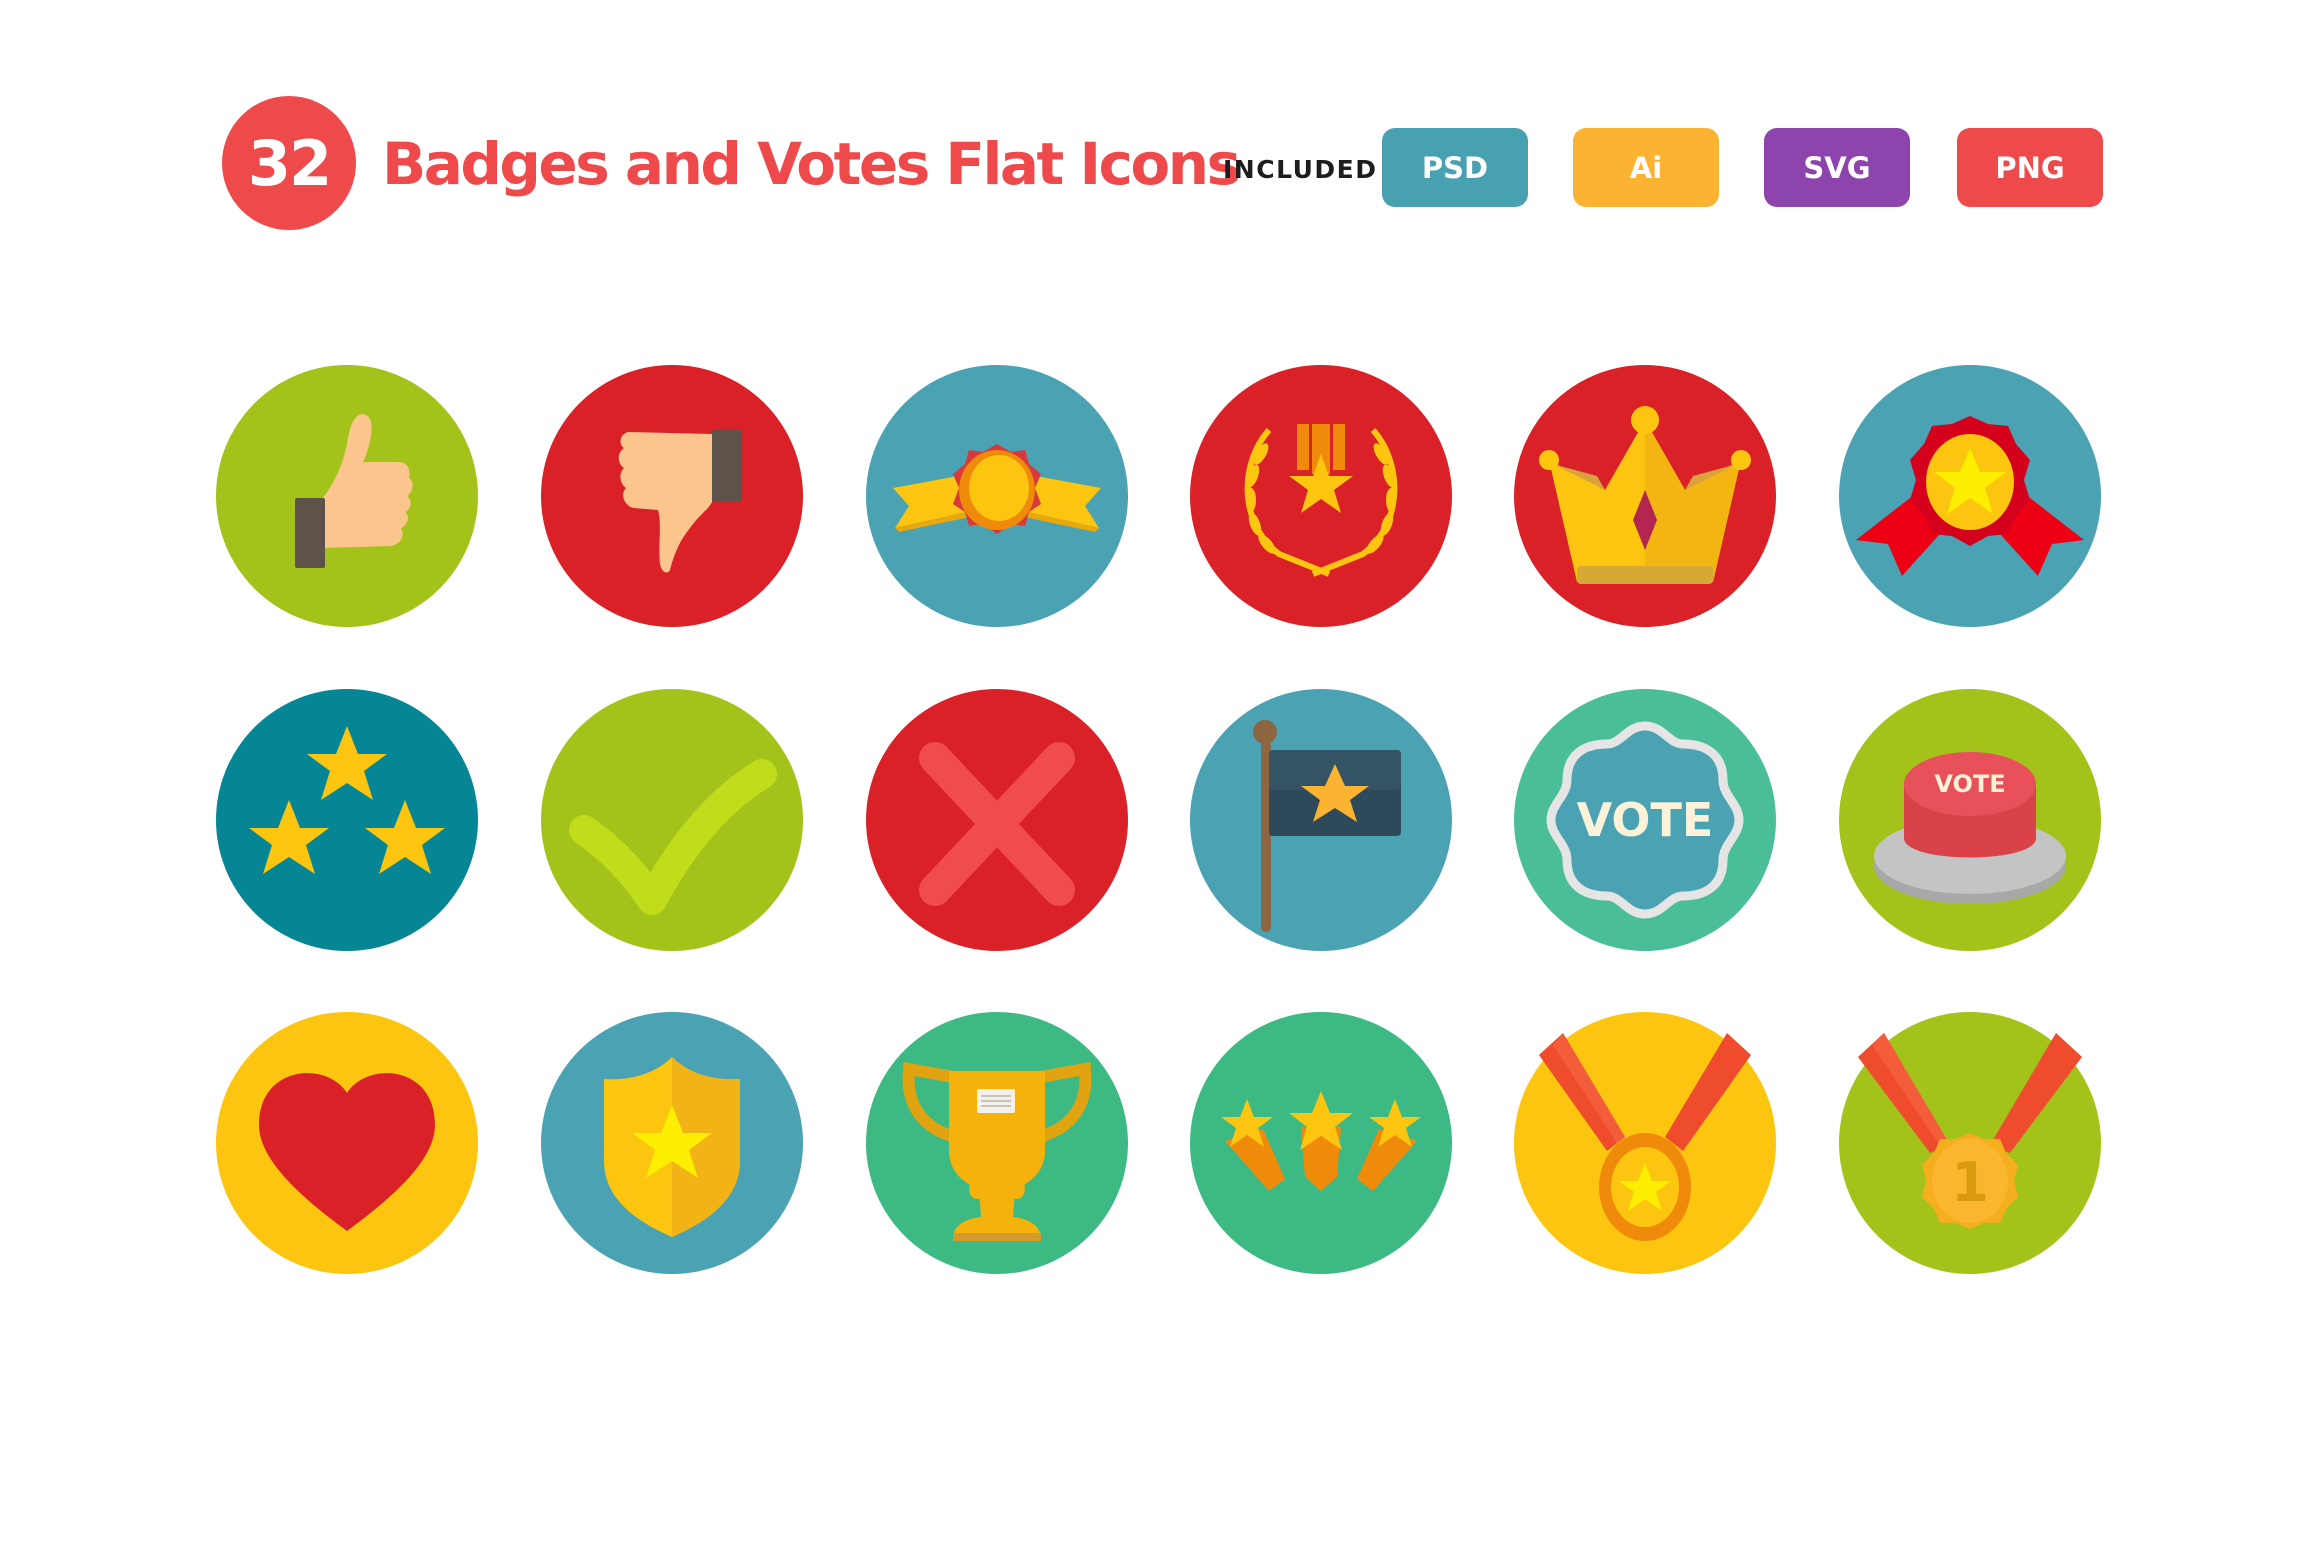 The width and height of the screenshot is (2320, 1544). What do you see at coordinates (1321, 1143) in the screenshot?
I see `shooting-stars-icon` at bounding box center [1321, 1143].